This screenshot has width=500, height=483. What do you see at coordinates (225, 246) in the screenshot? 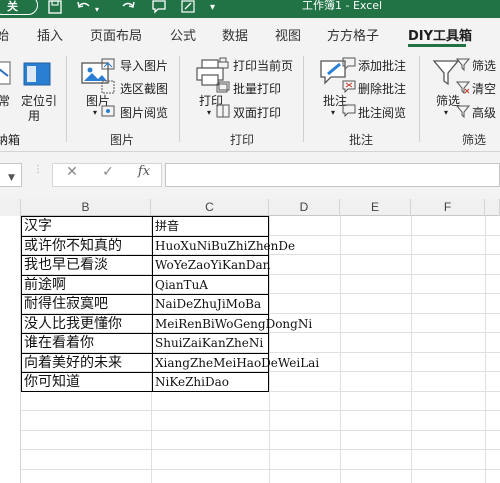
I see `cell-c: HuoXuNiBuZhiZhenDe` at bounding box center [225, 246].